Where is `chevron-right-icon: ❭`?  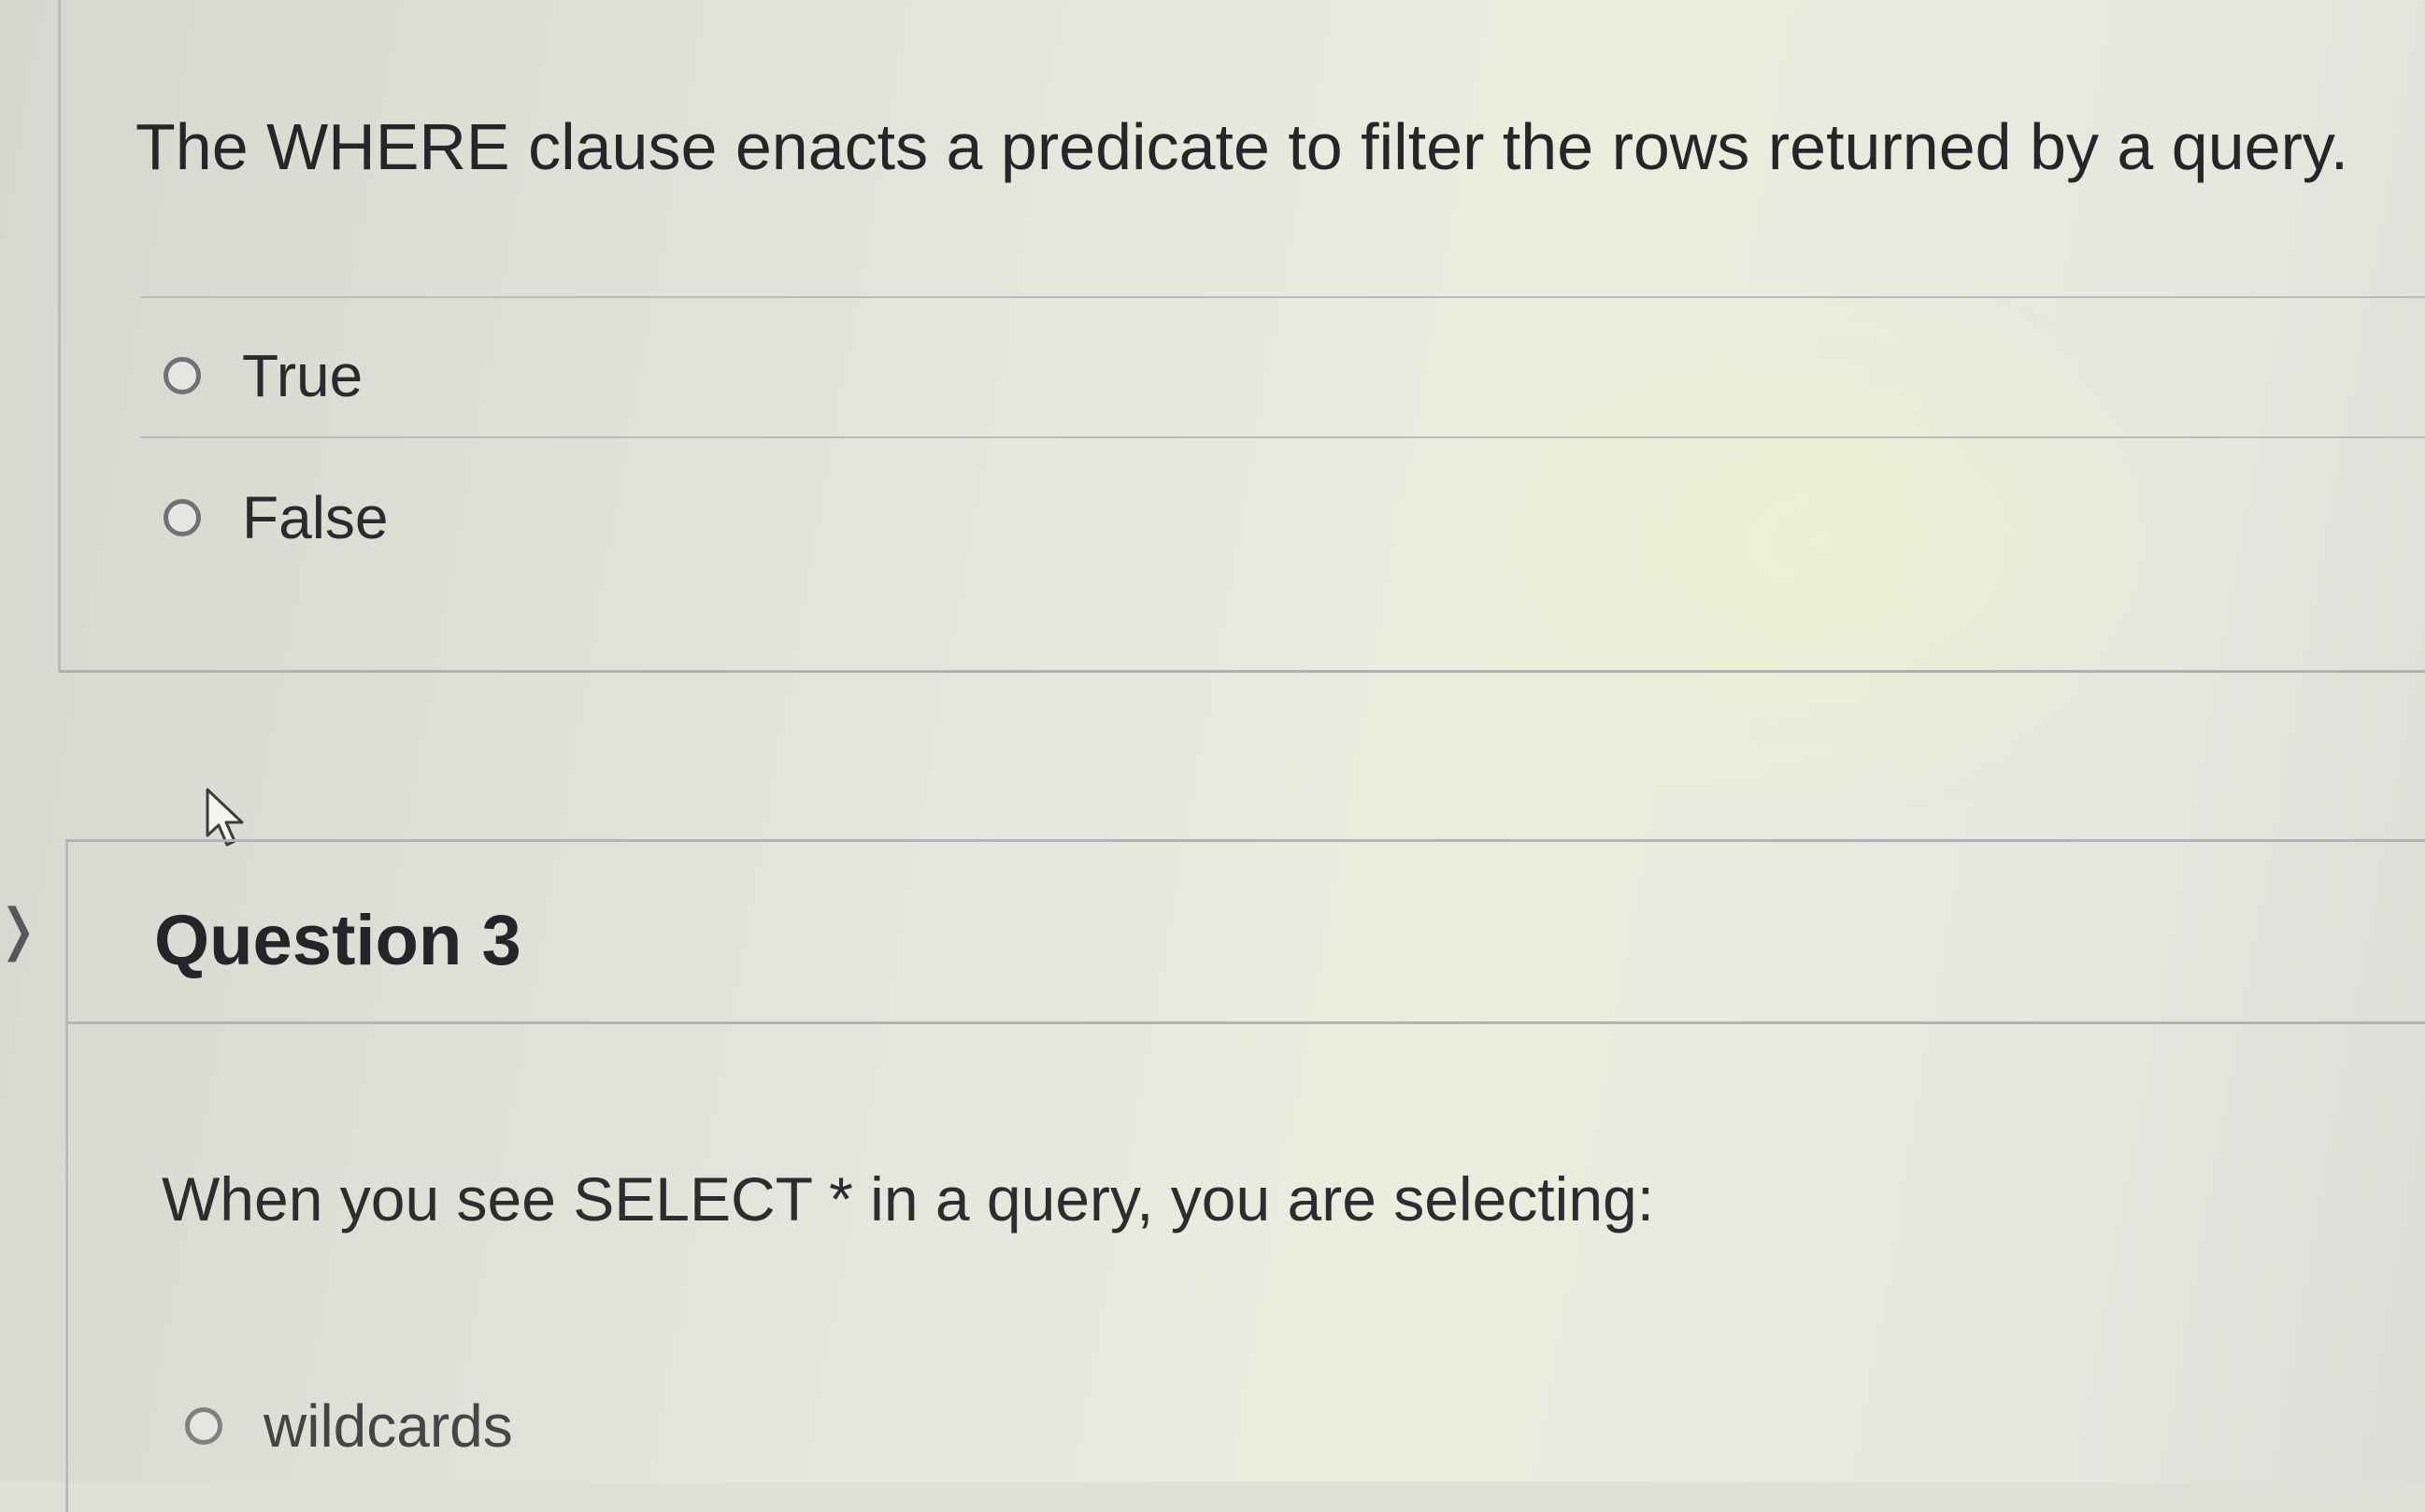
chevron-right-icon: ❭ is located at coordinates (20, 930).